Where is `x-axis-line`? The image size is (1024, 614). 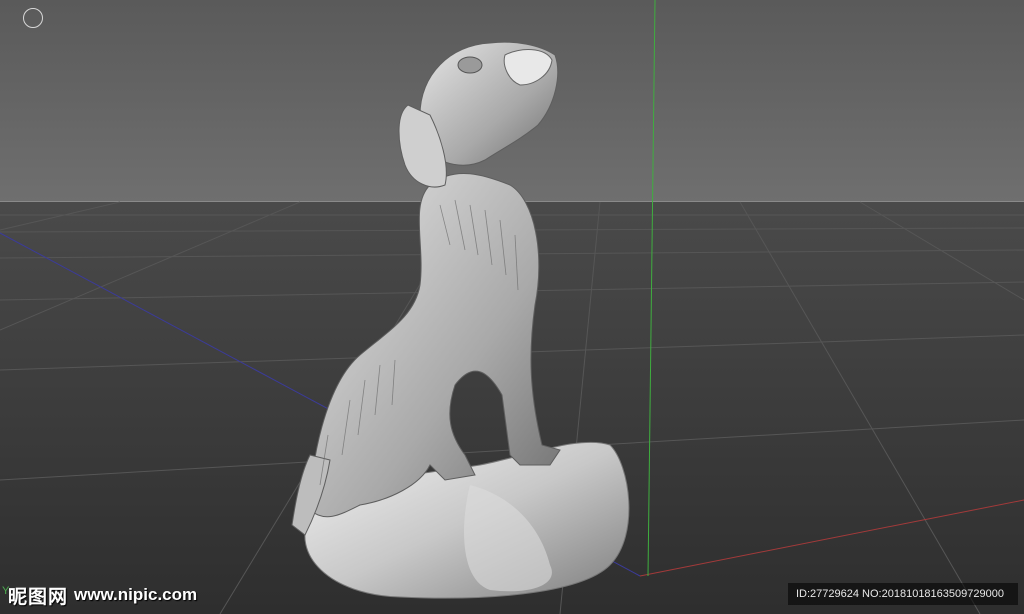
x-axis-line is located at coordinates (831, 538).